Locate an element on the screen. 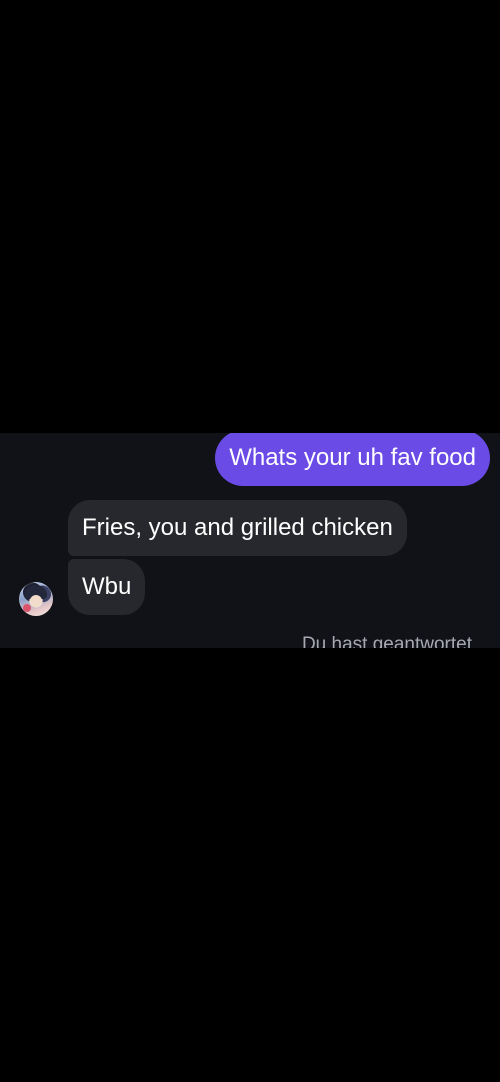 This screenshot has height=1082, width=500. incoming-message-bubble: Fries, you and grilled chicken is located at coordinates (237, 528).